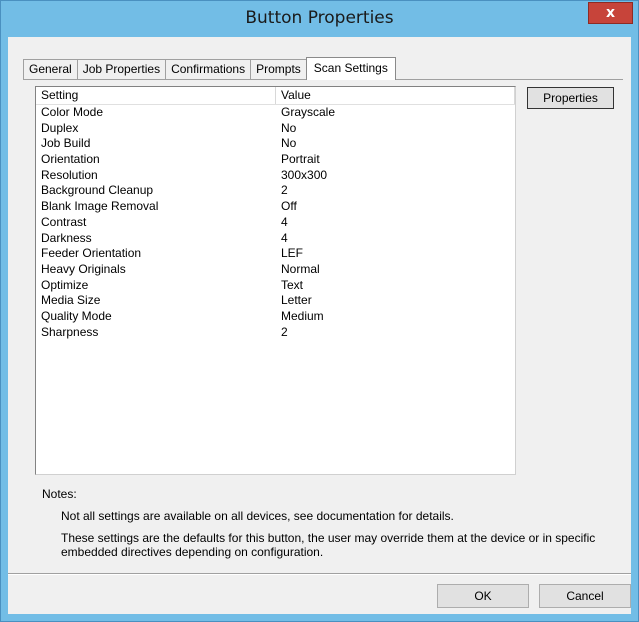  Describe the element at coordinates (300, 159) in the screenshot. I see `setting-value: Portrait` at that location.